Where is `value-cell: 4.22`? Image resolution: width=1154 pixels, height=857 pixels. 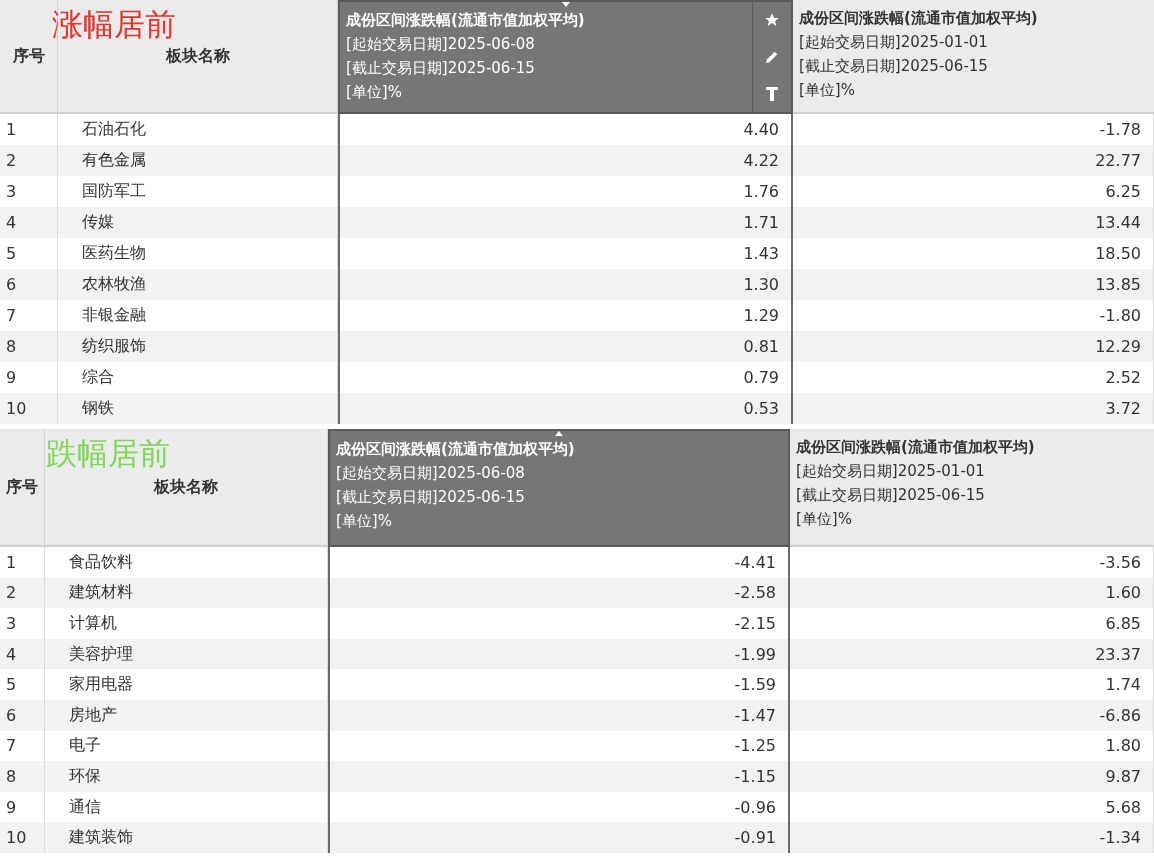 value-cell: 4.22 is located at coordinates (565, 160).